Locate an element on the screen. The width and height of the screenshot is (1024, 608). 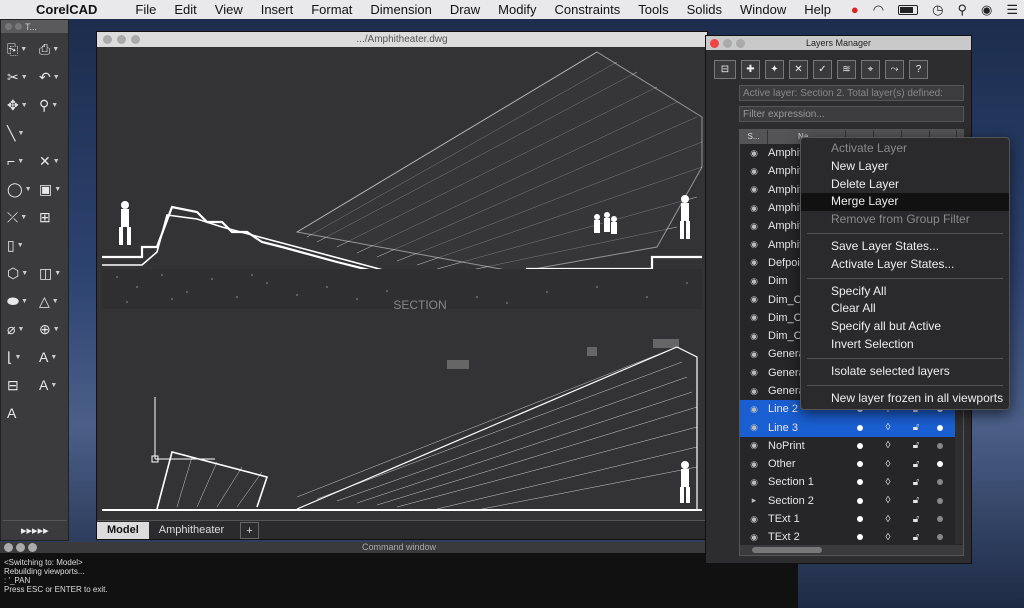
circle-icon: ◯ ▼ is located at coordinates (20, 189).